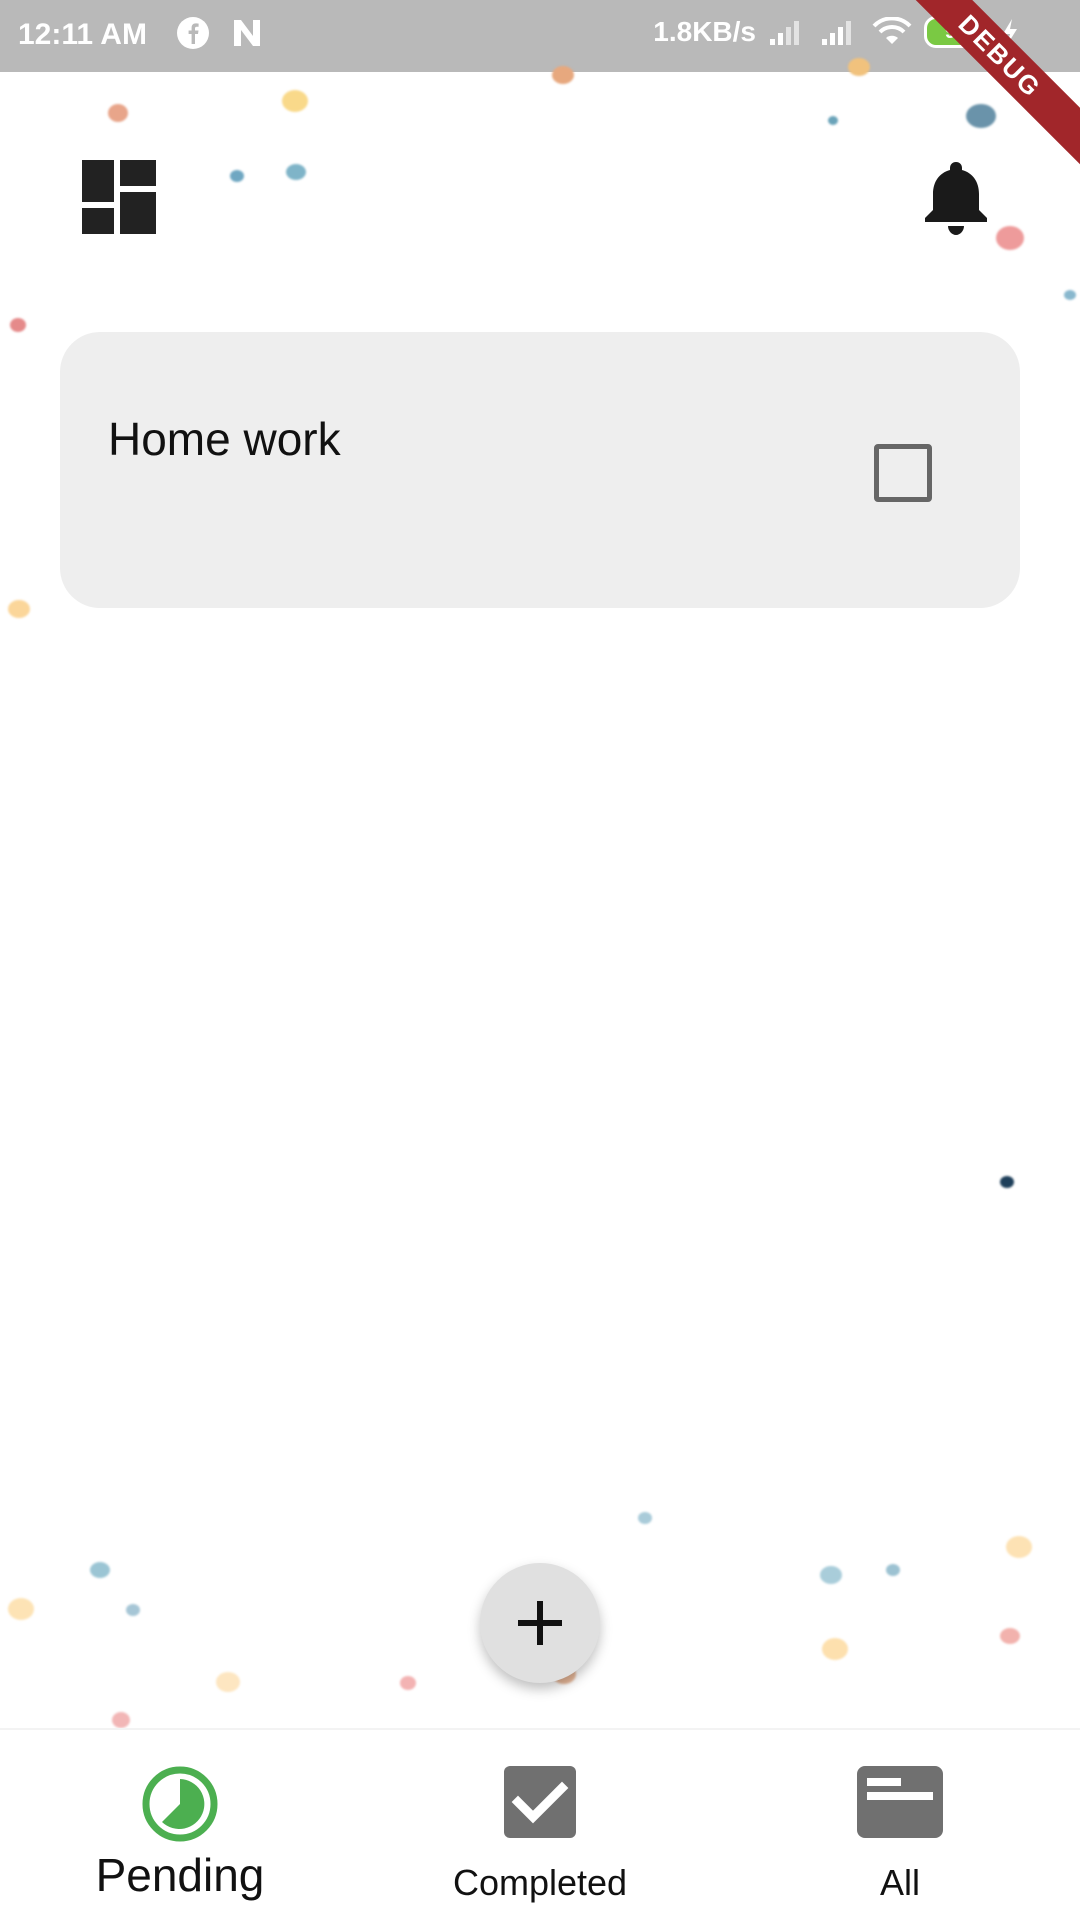 The height and width of the screenshot is (1920, 1080). Describe the element at coordinates (899, 1882) in the screenshot. I see `nav-label-all: All` at that location.